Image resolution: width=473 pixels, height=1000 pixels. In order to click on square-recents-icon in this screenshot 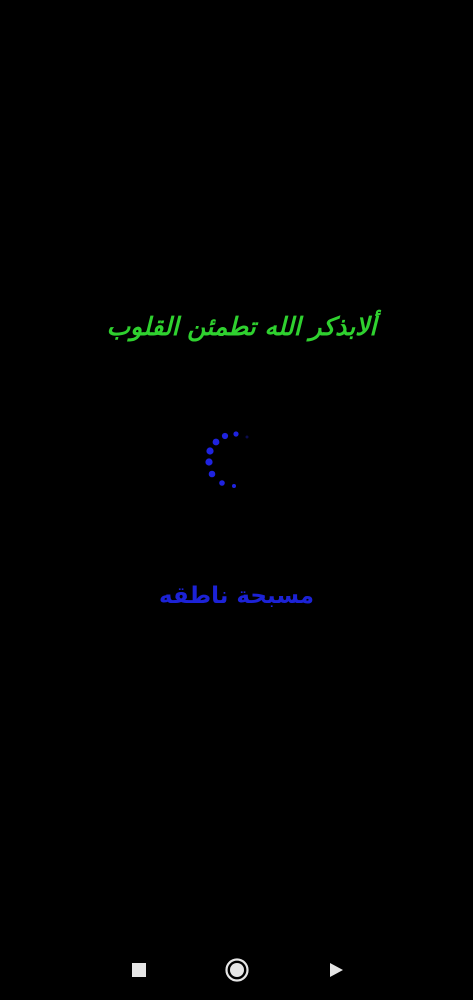, I will do `click(139, 970)`.